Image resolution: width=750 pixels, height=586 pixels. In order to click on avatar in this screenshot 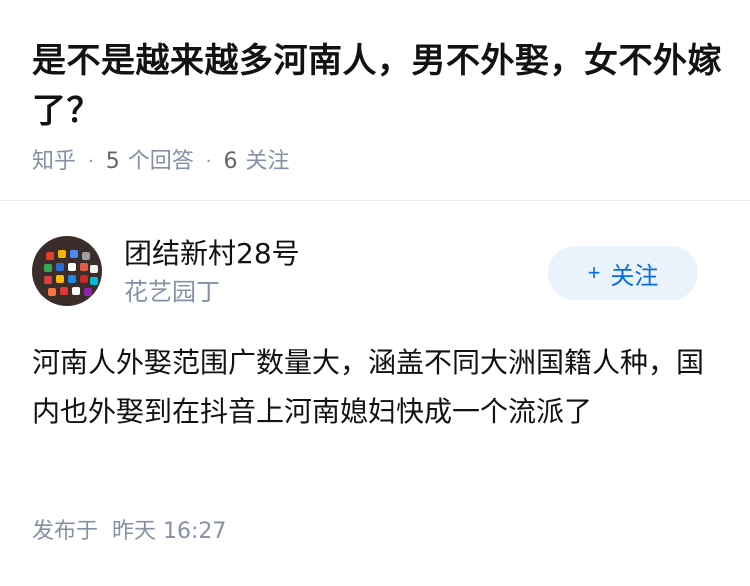, I will do `click(67, 271)`.